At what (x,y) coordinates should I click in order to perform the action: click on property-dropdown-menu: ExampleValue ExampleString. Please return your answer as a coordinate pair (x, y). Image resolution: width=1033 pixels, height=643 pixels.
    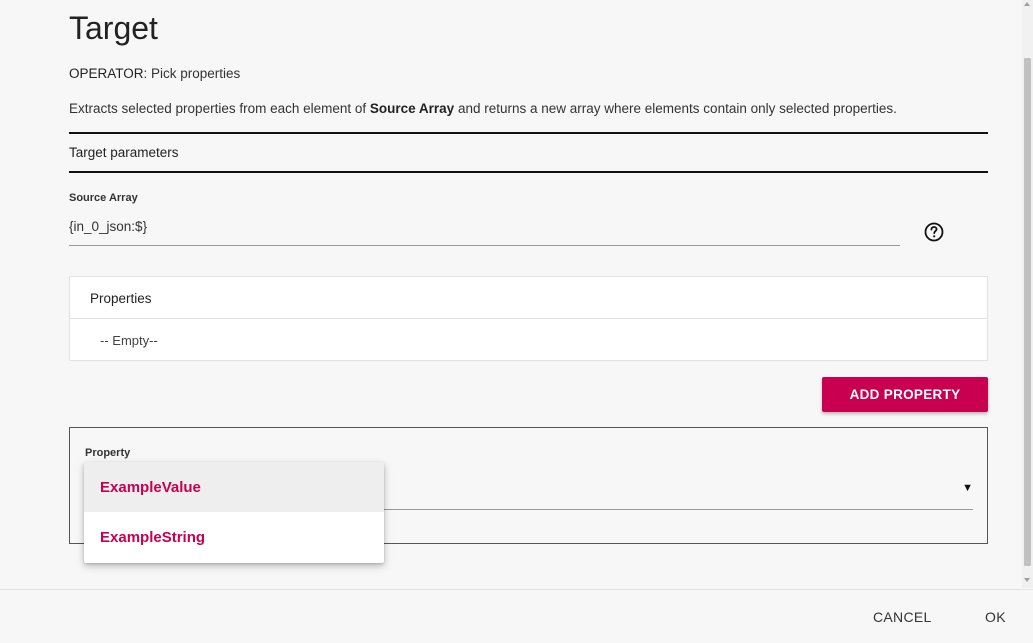
    Looking at the image, I should click on (234, 512).